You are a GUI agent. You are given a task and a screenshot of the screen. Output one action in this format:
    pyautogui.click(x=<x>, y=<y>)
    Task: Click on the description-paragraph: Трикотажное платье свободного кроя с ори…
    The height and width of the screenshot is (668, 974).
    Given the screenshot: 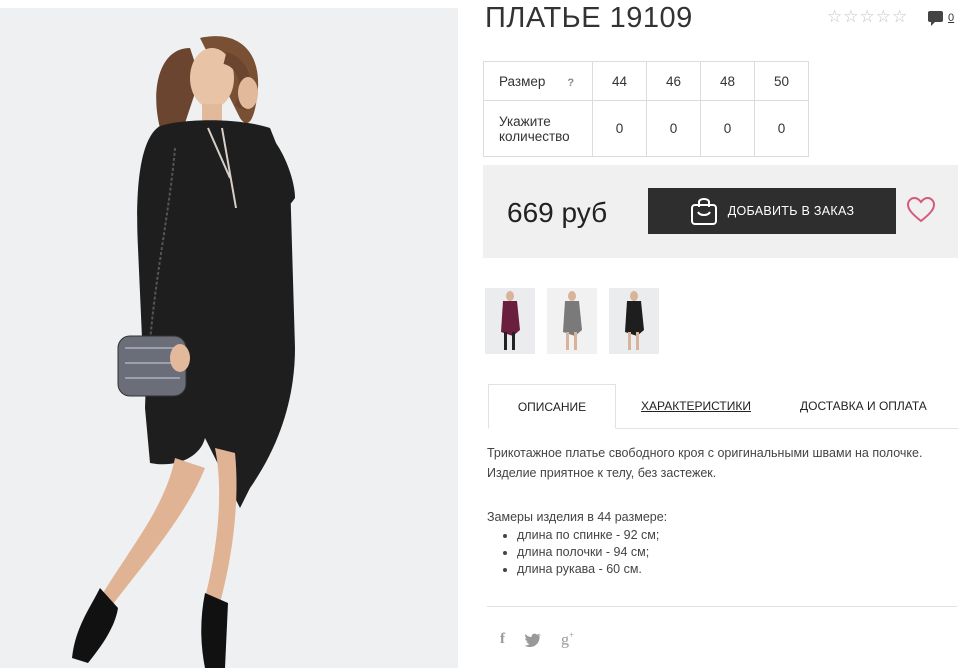 What is the action you would take?
    pyautogui.click(x=705, y=453)
    